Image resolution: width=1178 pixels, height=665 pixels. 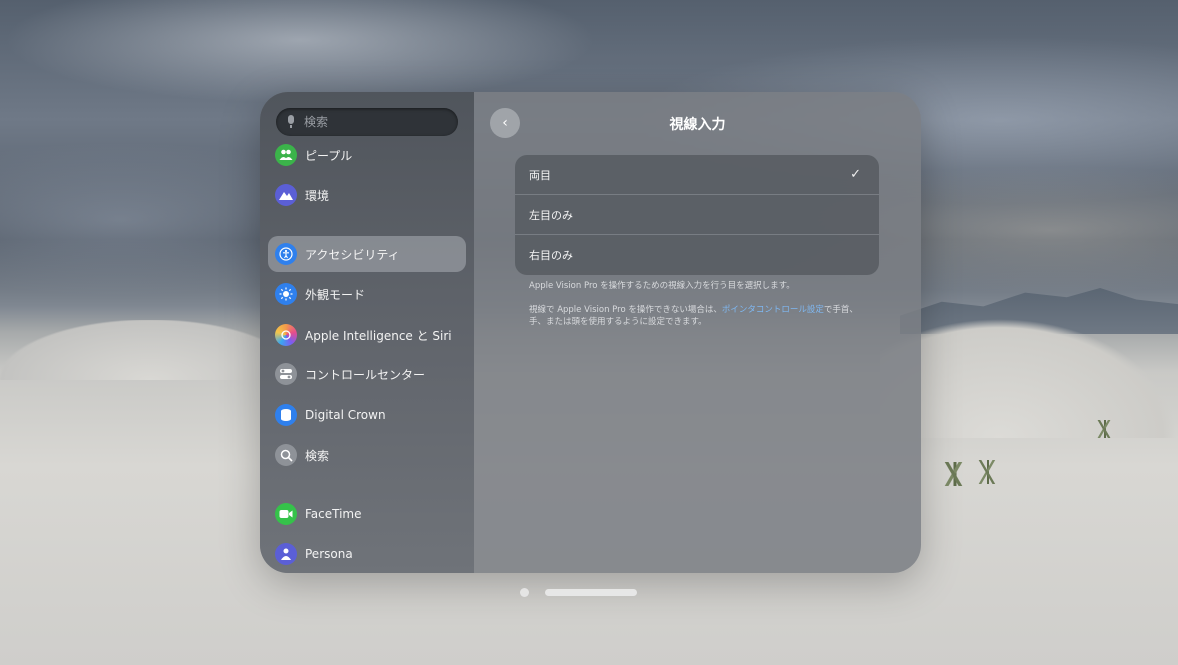 What do you see at coordinates (286, 254) in the screenshot?
I see `accessibility-icon` at bounding box center [286, 254].